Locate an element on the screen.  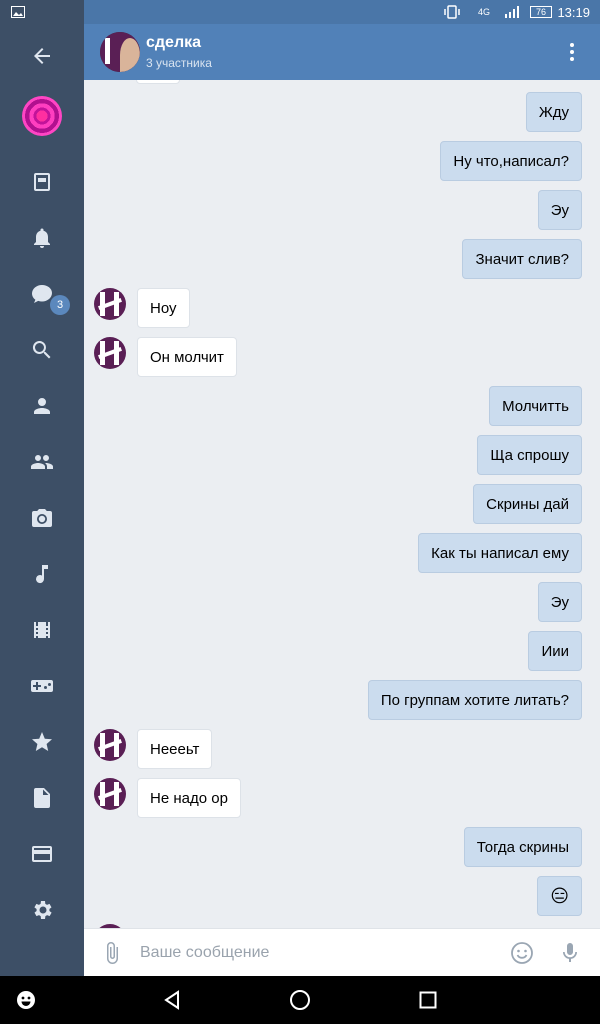
incoming-message: Неееьт is located at coordinates (175, 749).